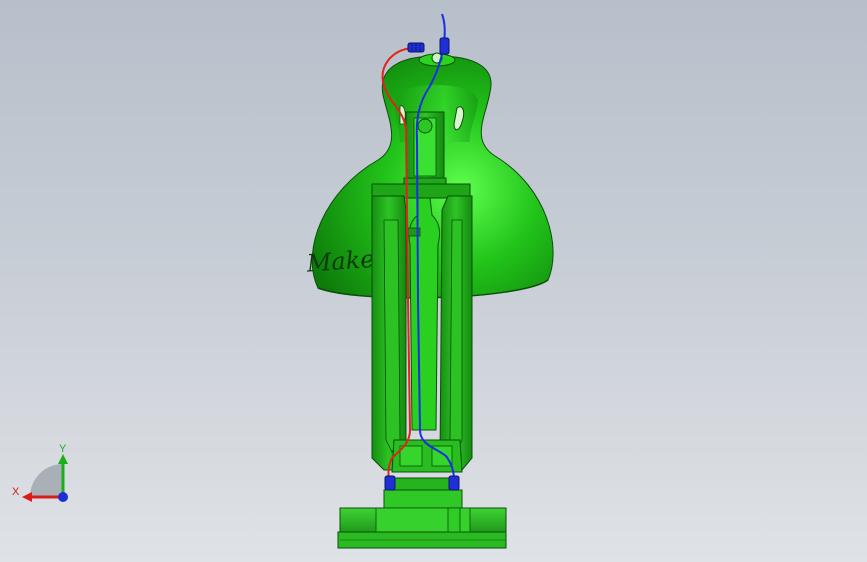  What do you see at coordinates (63, 459) in the screenshot?
I see `y-axis-arrow` at bounding box center [63, 459].